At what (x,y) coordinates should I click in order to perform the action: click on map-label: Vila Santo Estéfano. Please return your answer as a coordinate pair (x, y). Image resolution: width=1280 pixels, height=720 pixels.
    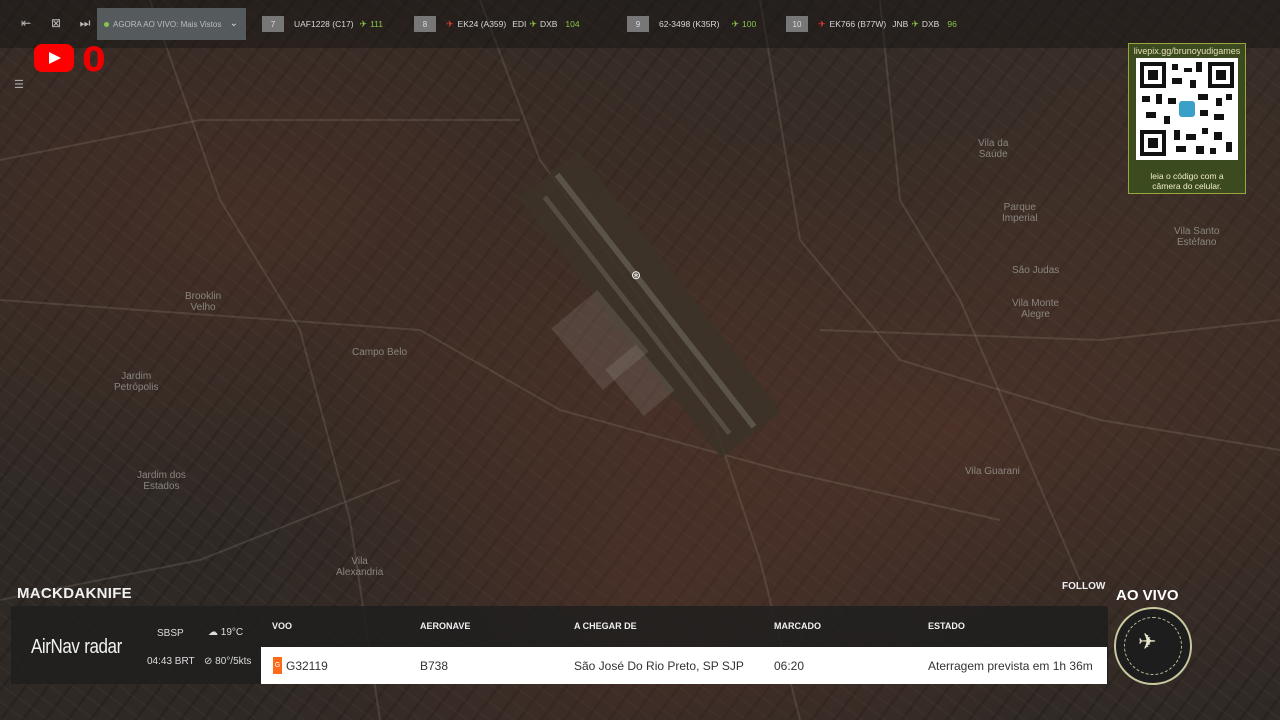
    Looking at the image, I should click on (1197, 237).